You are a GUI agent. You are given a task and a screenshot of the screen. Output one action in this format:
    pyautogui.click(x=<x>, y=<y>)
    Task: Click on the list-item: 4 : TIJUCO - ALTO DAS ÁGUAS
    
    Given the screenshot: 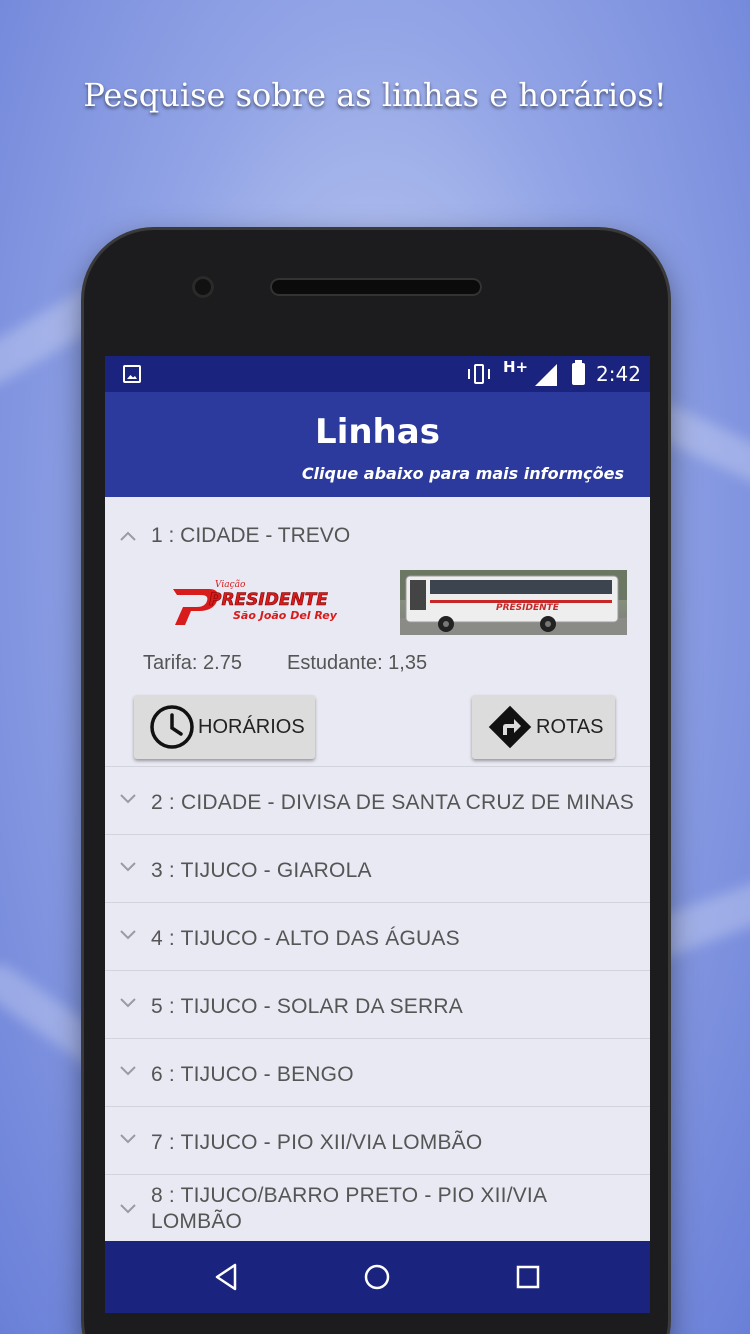 What is the action you would take?
    pyautogui.click(x=377, y=937)
    